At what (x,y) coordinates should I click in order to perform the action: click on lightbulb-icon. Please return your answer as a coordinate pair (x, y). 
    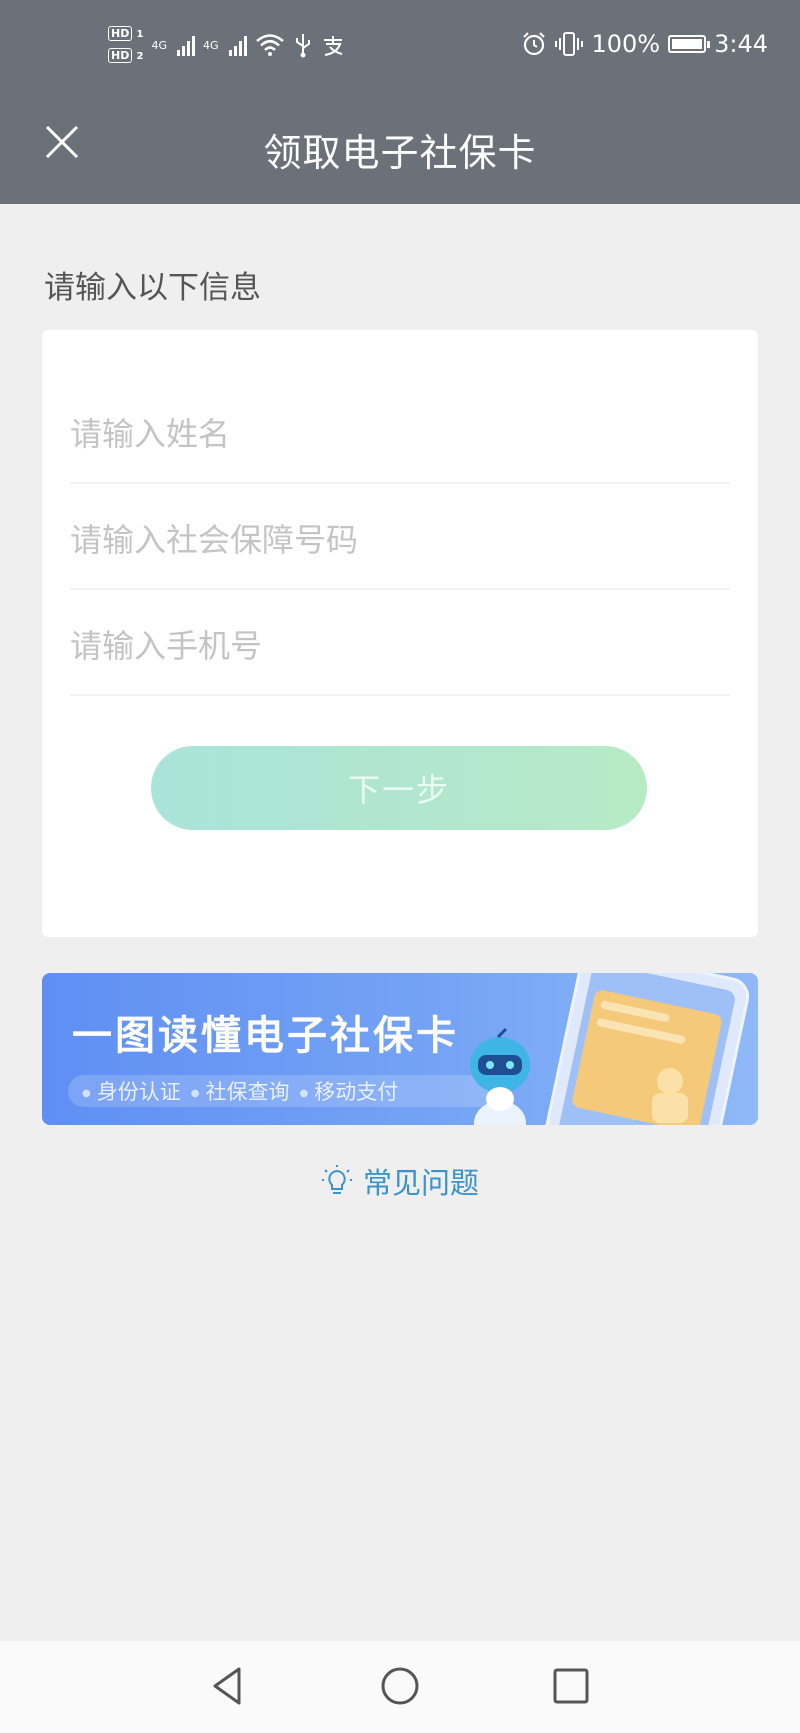
    Looking at the image, I should click on (336, 1179).